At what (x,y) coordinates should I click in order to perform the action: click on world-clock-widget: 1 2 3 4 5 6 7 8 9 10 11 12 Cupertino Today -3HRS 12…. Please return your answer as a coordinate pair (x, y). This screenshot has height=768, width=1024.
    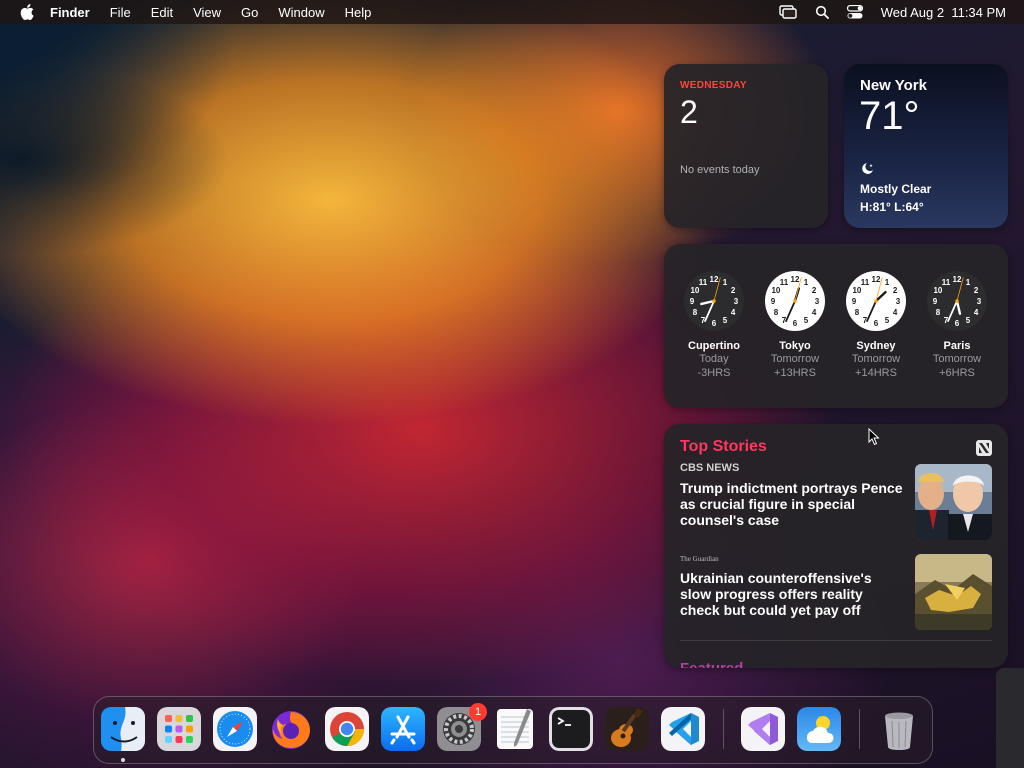
    Looking at the image, I should click on (836, 326).